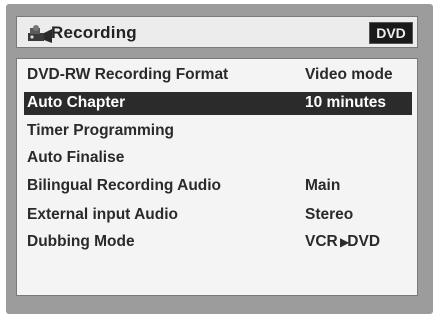 The image size is (440, 321). What do you see at coordinates (128, 74) in the screenshot?
I see `menu-item-label: DVD-RW Recording Format` at bounding box center [128, 74].